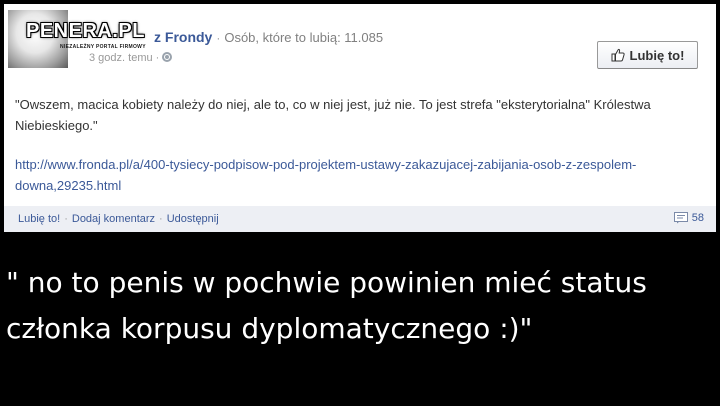  What do you see at coordinates (304, 37) in the screenshot?
I see `page-likes-count: Osób, które to lubią: 11.085` at bounding box center [304, 37].